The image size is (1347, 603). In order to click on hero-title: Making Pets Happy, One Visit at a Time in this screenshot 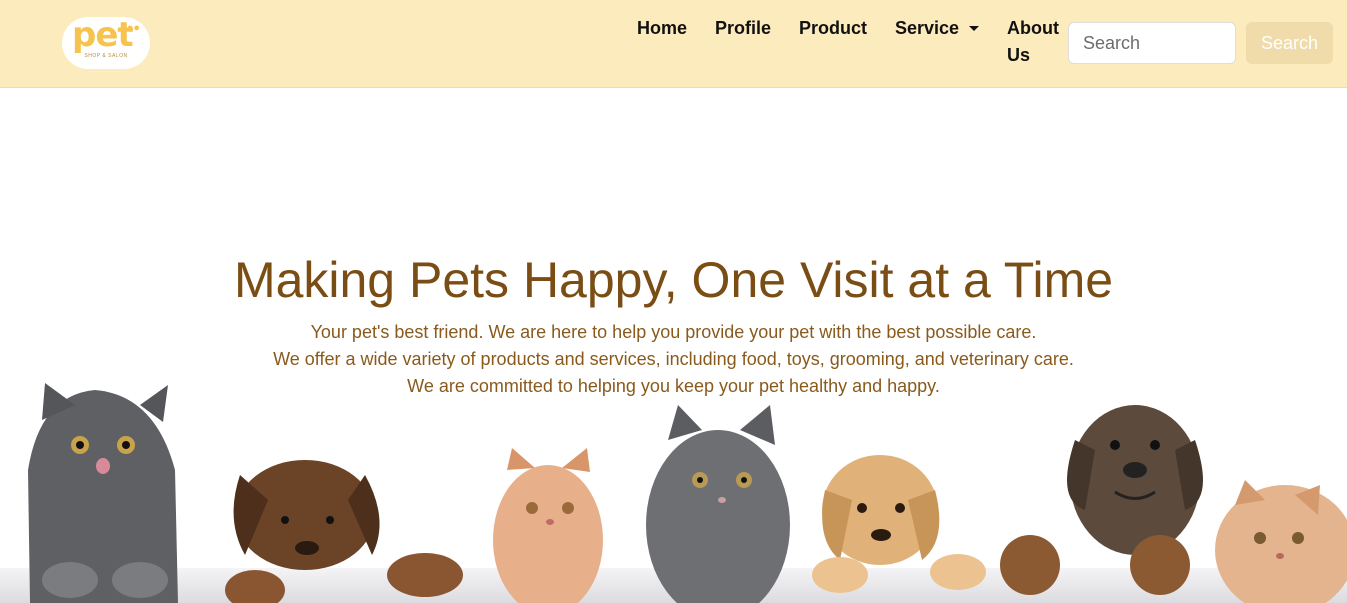, I will do `click(673, 280)`.